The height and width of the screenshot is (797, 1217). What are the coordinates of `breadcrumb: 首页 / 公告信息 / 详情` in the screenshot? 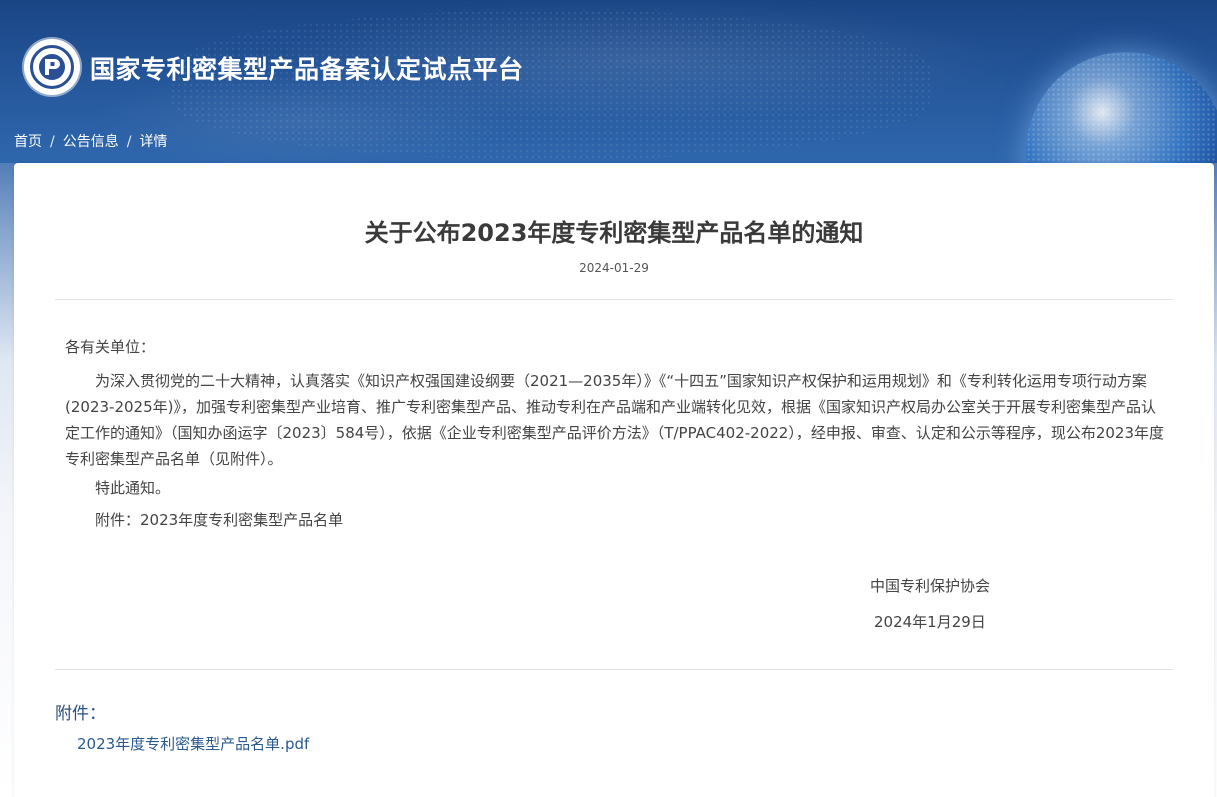 It's located at (90, 141).